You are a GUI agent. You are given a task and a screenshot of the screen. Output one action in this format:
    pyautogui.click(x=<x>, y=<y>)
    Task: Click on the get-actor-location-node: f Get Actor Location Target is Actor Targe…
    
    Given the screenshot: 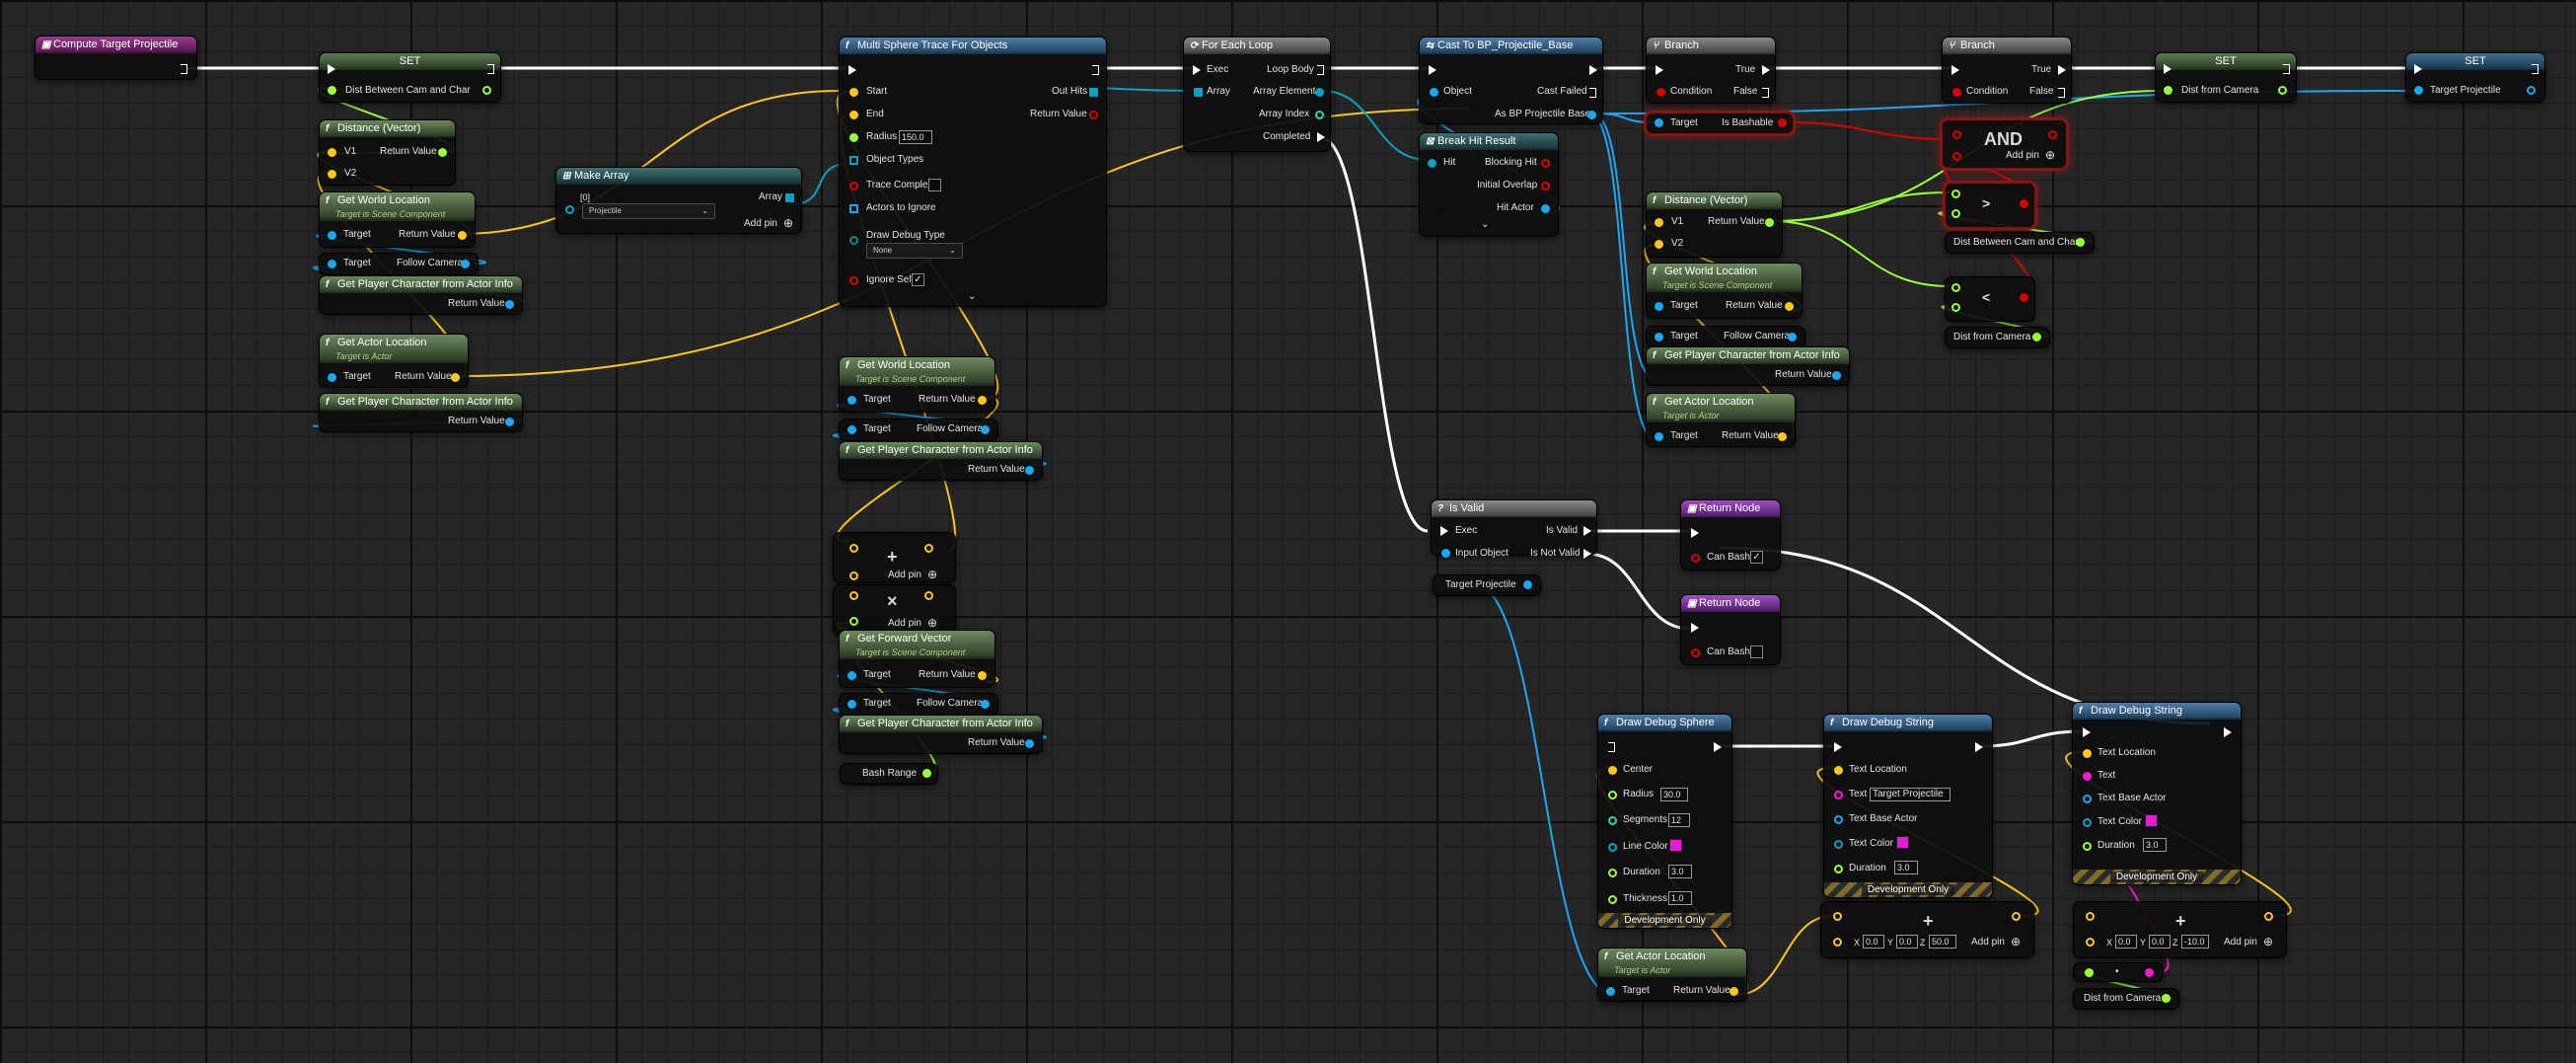 What is the action you would take?
    pyautogui.click(x=1672, y=975)
    